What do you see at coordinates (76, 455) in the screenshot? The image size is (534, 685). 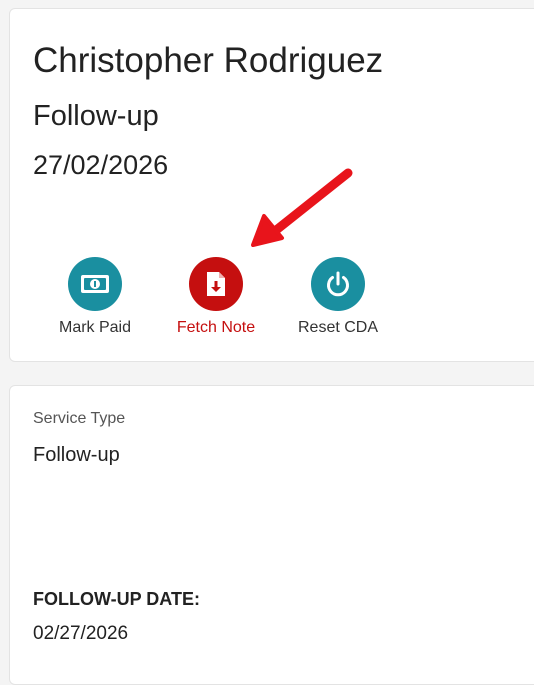 I see `service-type-value: Follow-up` at bounding box center [76, 455].